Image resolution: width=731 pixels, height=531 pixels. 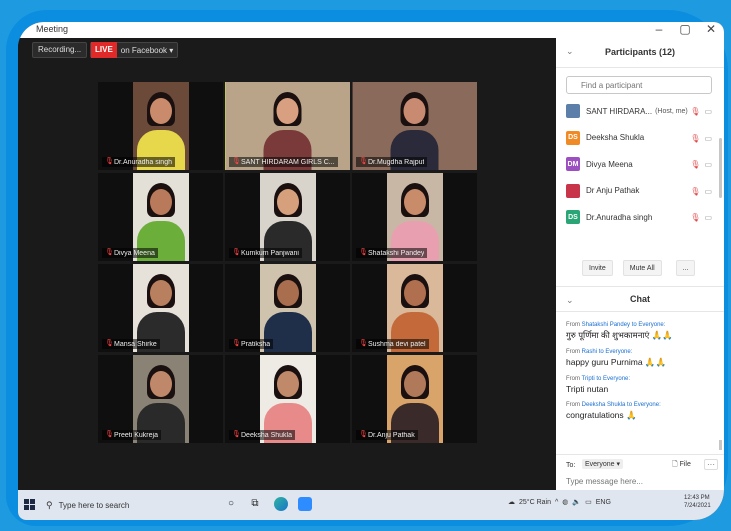 I want to click on language-indicator: ENG, so click(x=603, y=502).